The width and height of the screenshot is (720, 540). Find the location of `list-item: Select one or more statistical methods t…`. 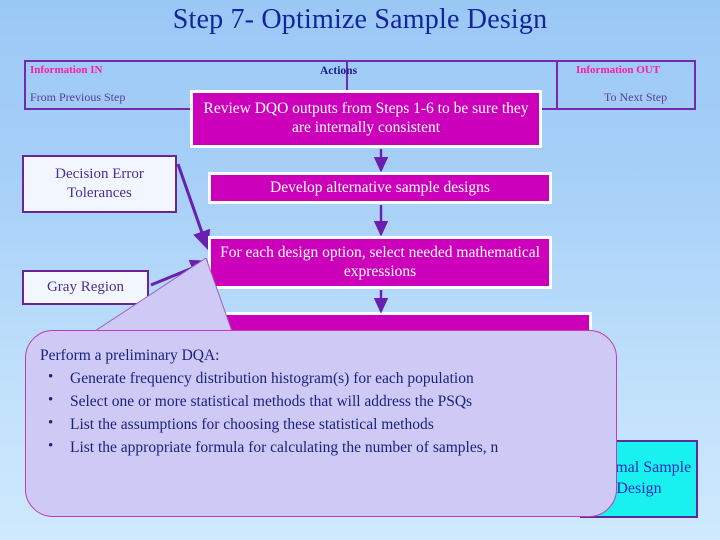

list-item: Select one or more statistical methods t… is located at coordinates (322, 401).